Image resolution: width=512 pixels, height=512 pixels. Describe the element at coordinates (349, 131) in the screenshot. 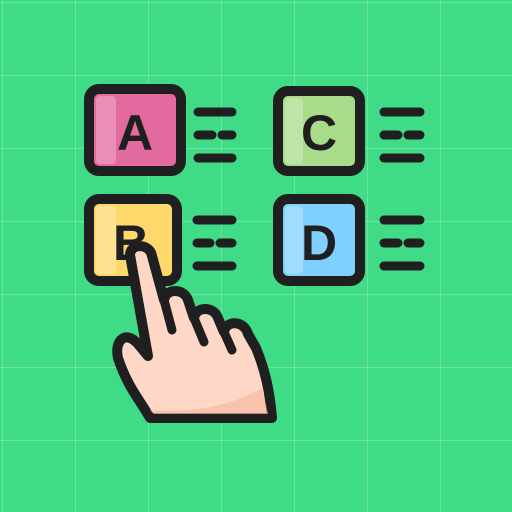

I see `option-c: C` at that location.